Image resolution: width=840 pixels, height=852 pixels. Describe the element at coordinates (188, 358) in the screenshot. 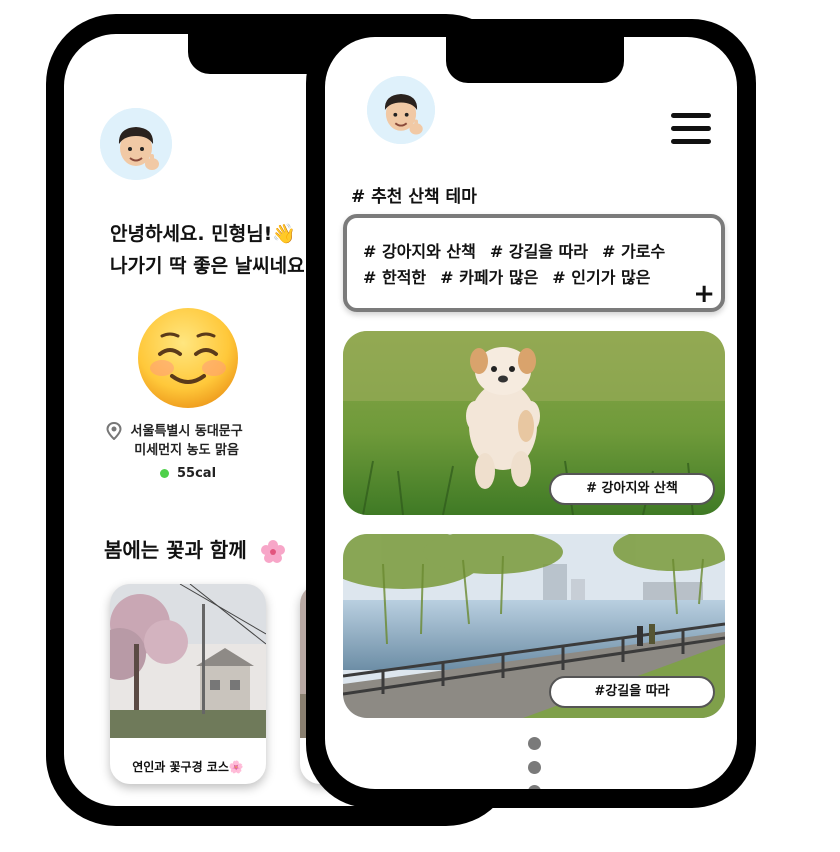

I see `smiling-face-icon` at that location.